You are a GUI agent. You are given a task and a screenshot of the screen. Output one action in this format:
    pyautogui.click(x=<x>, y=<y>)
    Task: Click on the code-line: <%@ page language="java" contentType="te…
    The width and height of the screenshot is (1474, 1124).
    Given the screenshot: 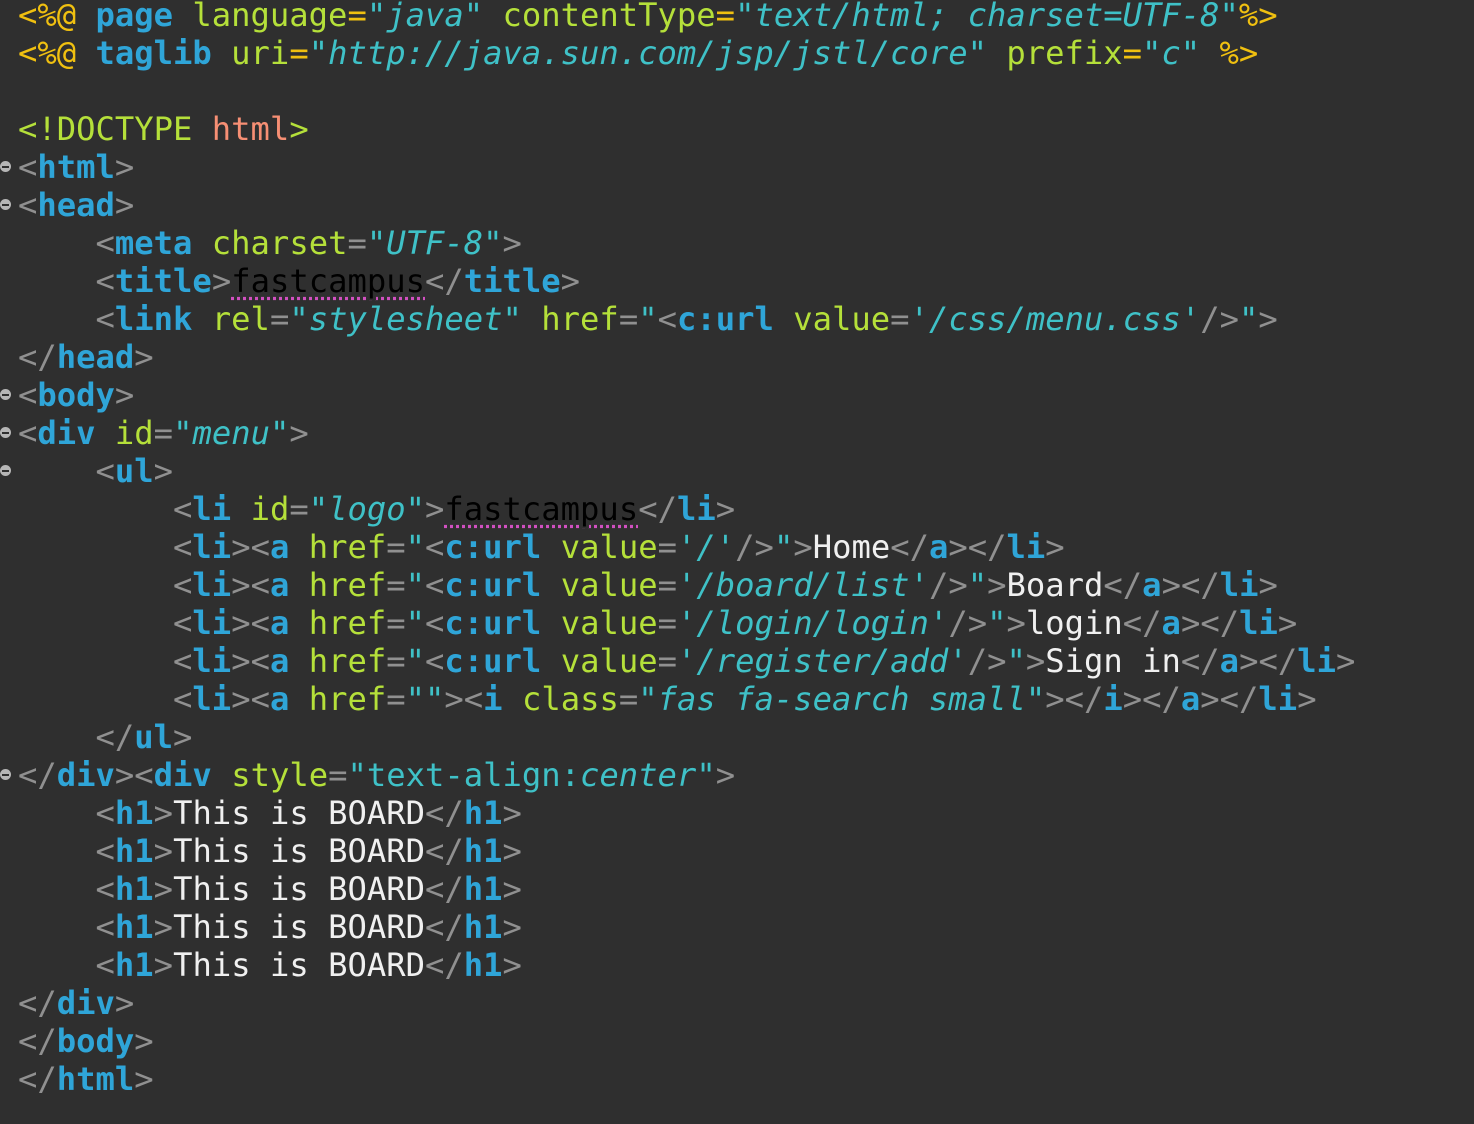 What is the action you would take?
    pyautogui.click(x=648, y=17)
    